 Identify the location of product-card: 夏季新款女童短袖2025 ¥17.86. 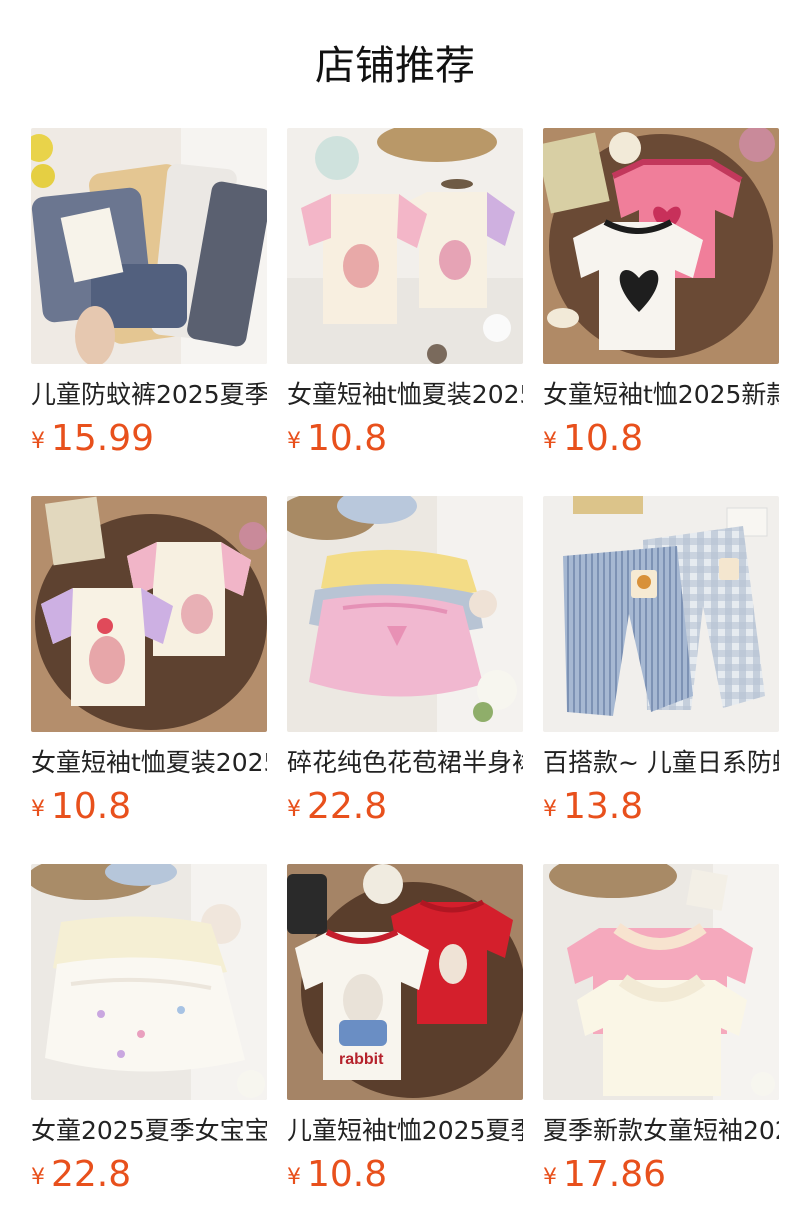
(661, 1048).